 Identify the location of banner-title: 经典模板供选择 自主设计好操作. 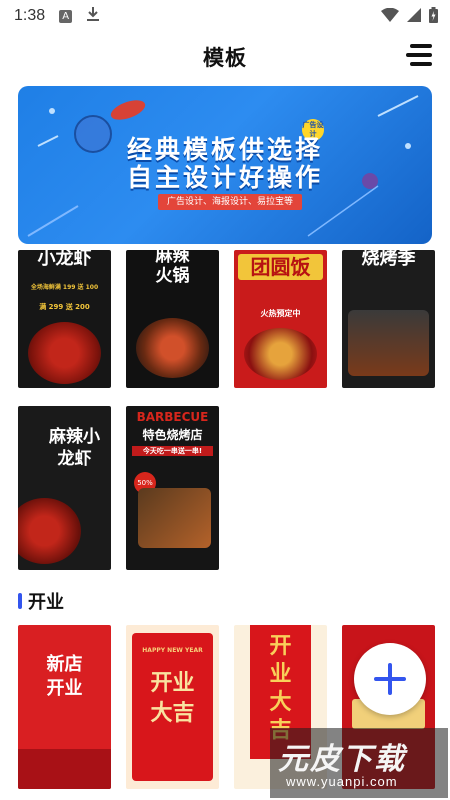
(225, 164).